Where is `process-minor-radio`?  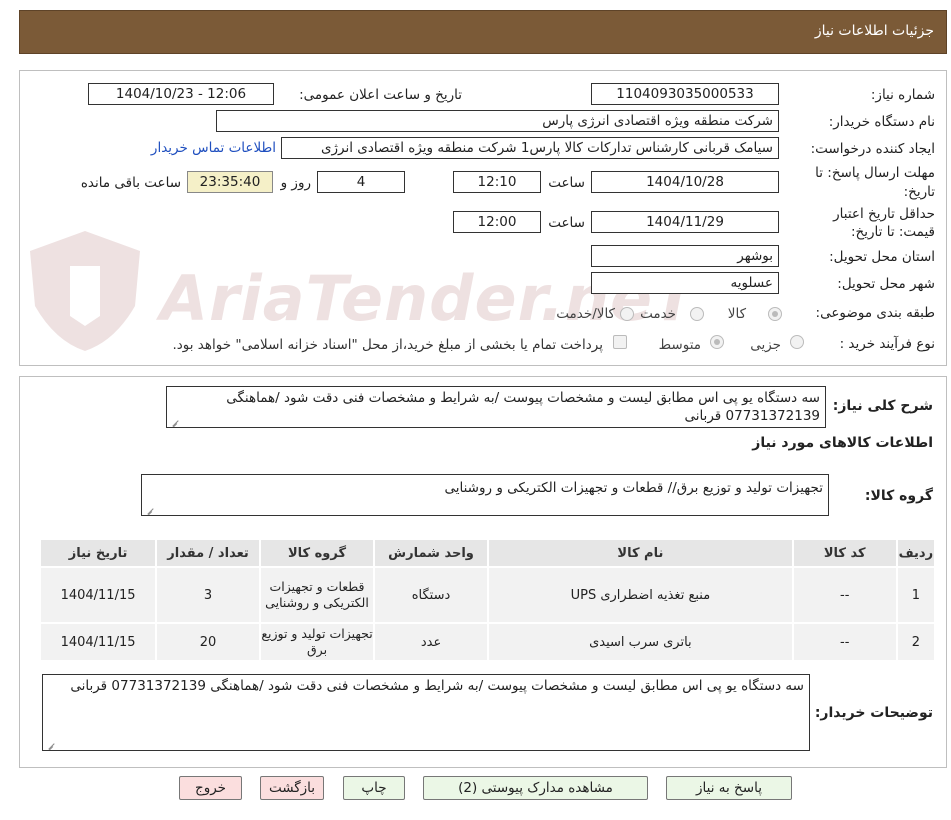
process-minor-radio is located at coordinates (797, 342).